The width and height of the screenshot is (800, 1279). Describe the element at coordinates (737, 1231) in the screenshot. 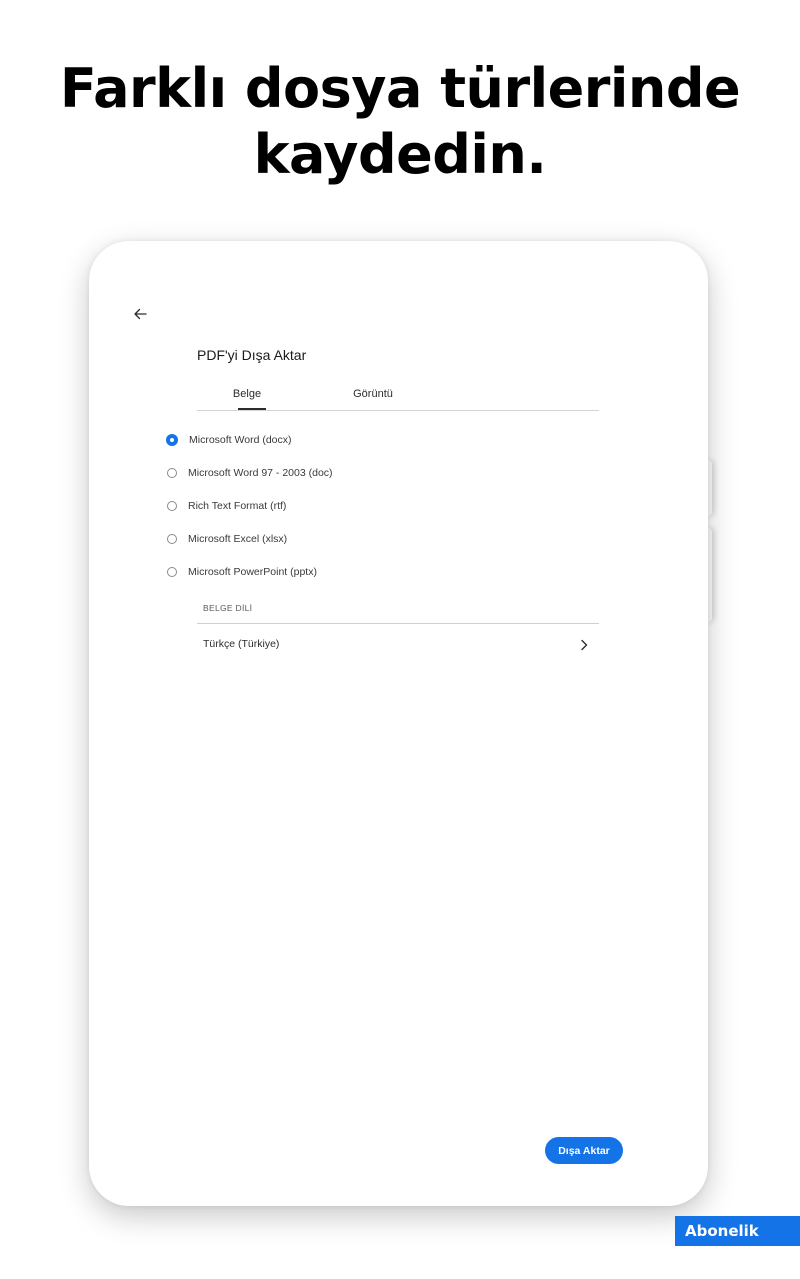

I see `subscription-badge: Abonelik` at that location.